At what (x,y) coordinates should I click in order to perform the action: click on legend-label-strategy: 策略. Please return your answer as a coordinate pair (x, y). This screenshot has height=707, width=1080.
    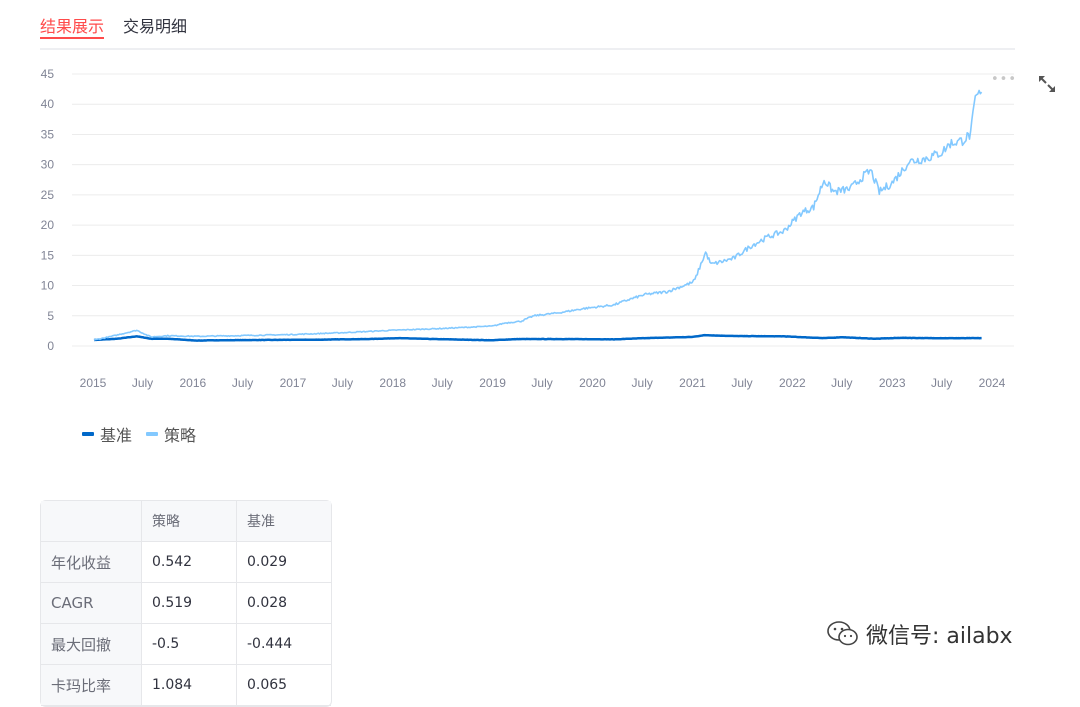
    Looking at the image, I should click on (180, 435).